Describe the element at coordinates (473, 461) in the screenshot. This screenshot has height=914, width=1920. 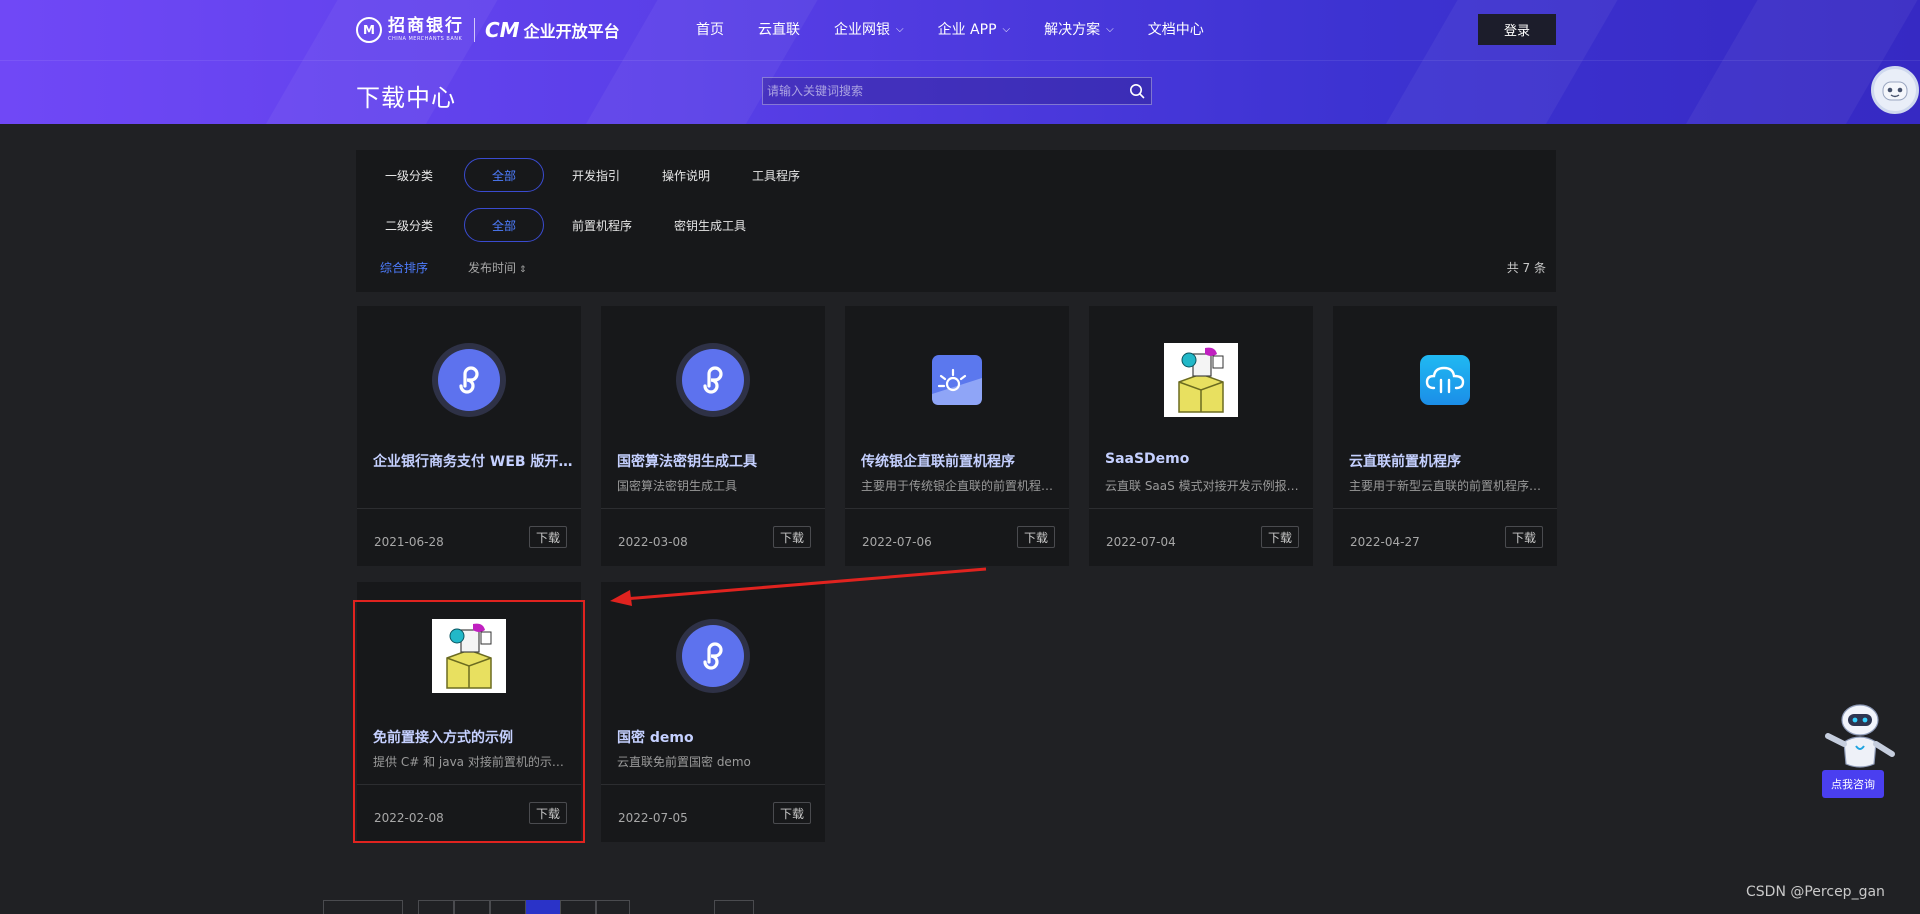
I see `card-title: 企业银行商务支付 WEB 版开发示例` at that location.